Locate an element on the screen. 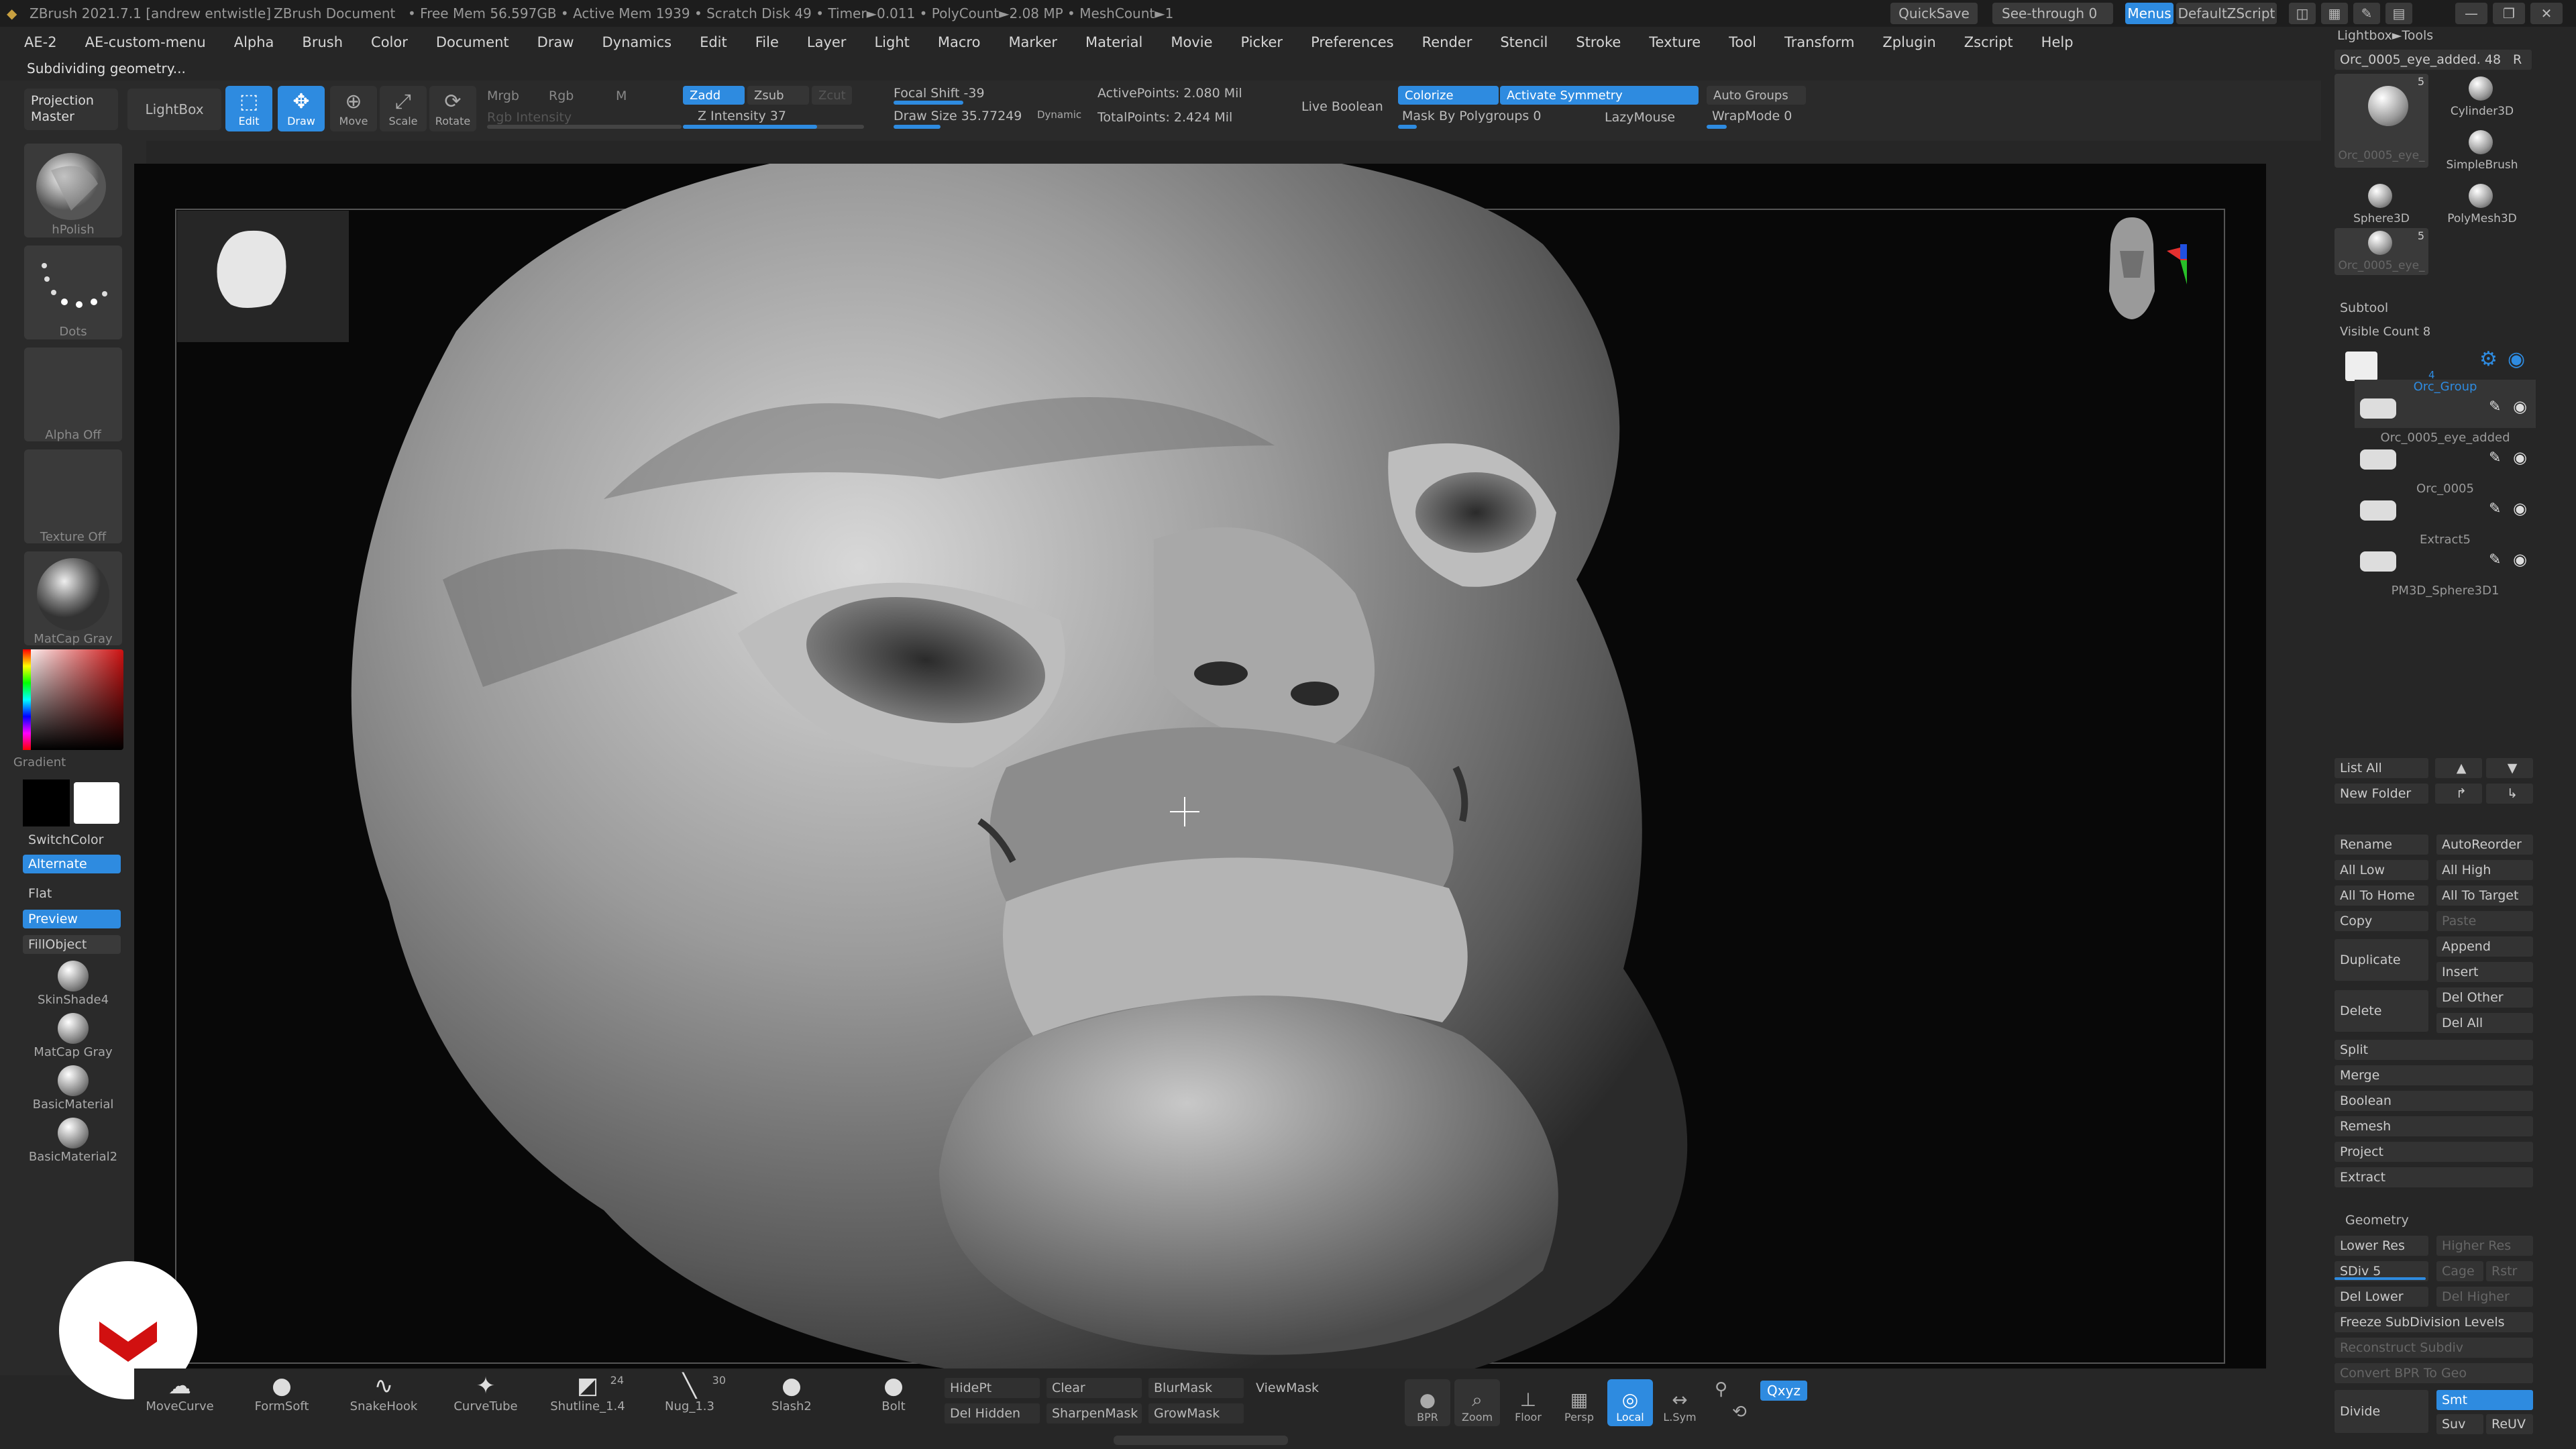  subtool-row: ✎ ◉ Orc_0005_eye_added is located at coordinates (2445, 455).